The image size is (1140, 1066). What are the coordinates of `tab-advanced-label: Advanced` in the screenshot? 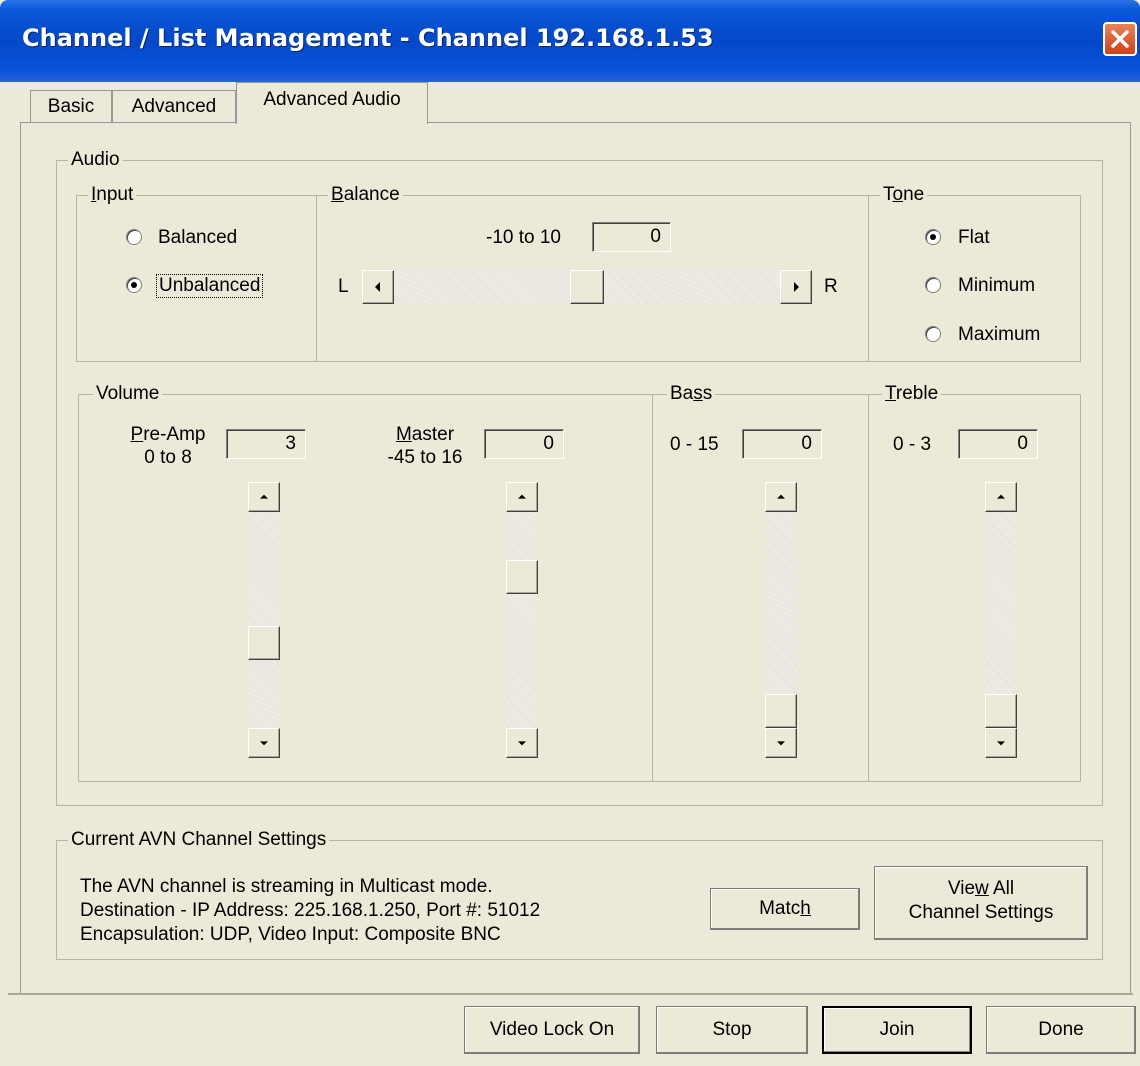 It's located at (174, 106).